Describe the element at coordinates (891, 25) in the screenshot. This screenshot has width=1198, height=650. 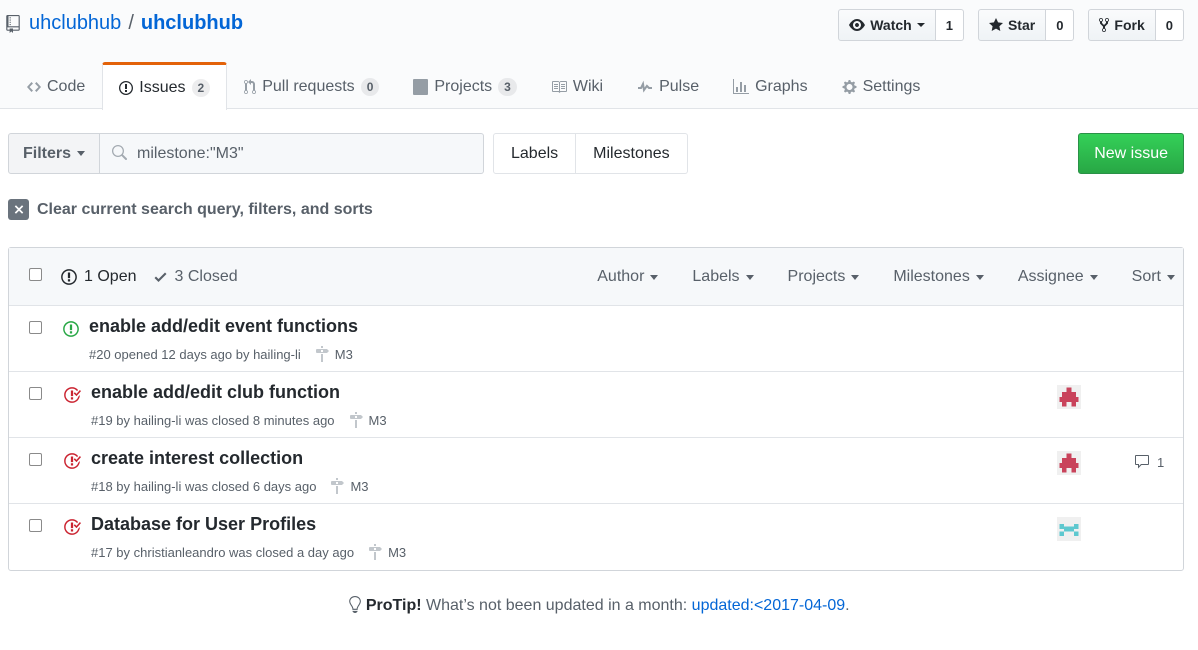
I see `watch-label: Watch` at that location.